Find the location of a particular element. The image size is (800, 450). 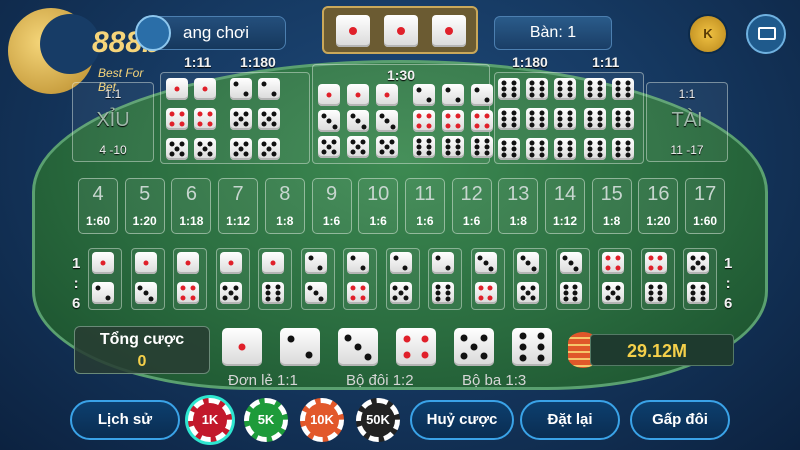

total-number: 17 is located at coordinates (705, 194).